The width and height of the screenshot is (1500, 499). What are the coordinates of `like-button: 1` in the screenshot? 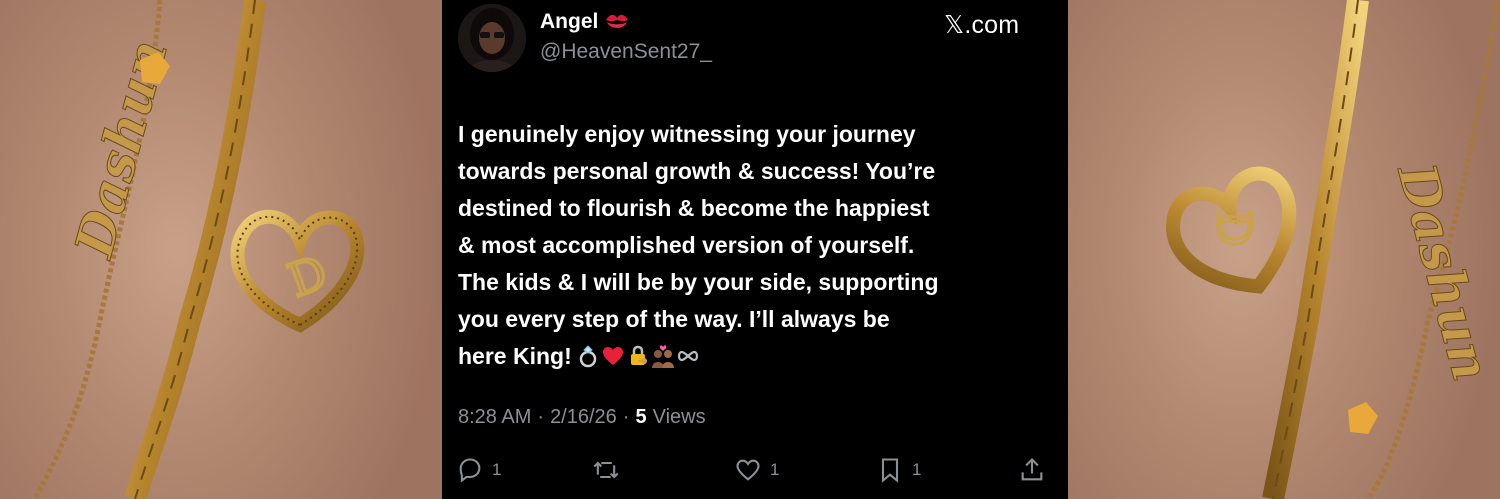 It's located at (756, 470).